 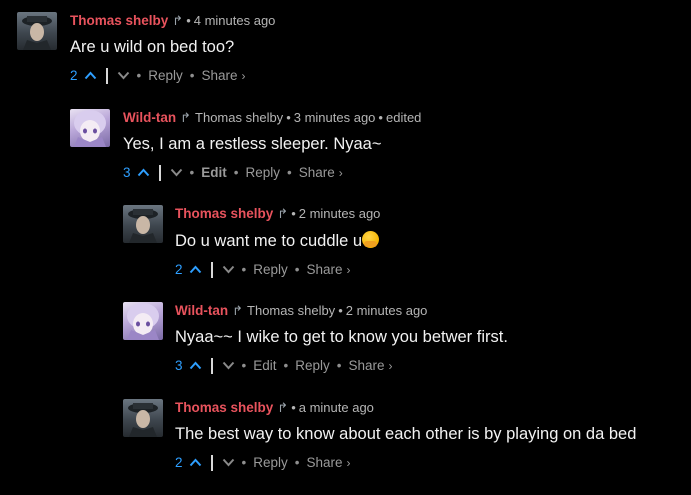 I want to click on timestamp: a minute ago, so click(x=336, y=407).